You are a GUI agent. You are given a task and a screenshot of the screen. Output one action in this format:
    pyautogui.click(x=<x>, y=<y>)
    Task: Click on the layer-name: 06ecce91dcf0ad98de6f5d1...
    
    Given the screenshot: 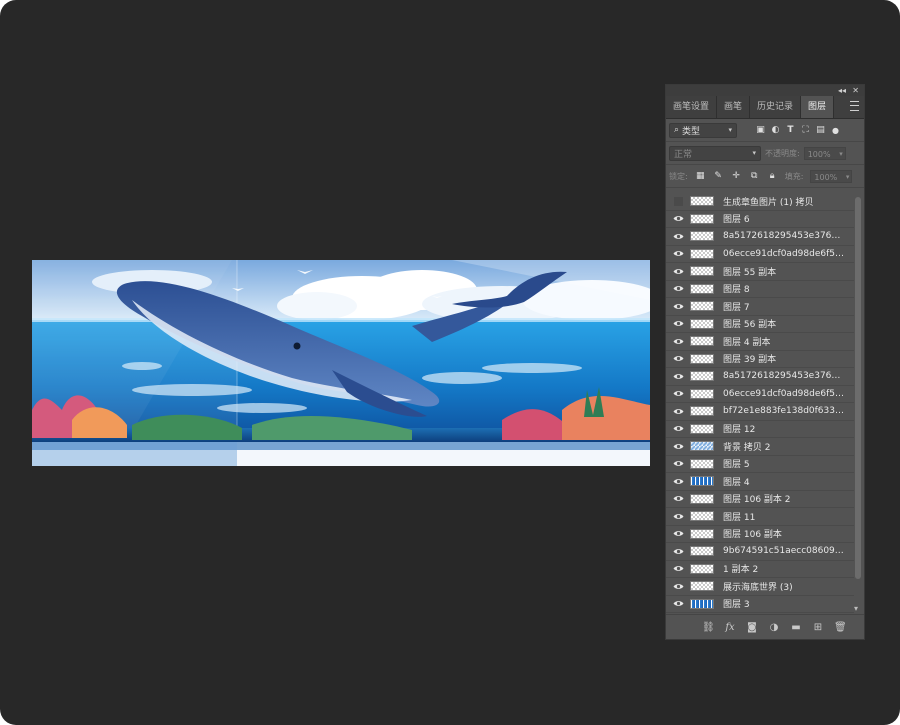 What is the action you would take?
    pyautogui.click(x=784, y=393)
    